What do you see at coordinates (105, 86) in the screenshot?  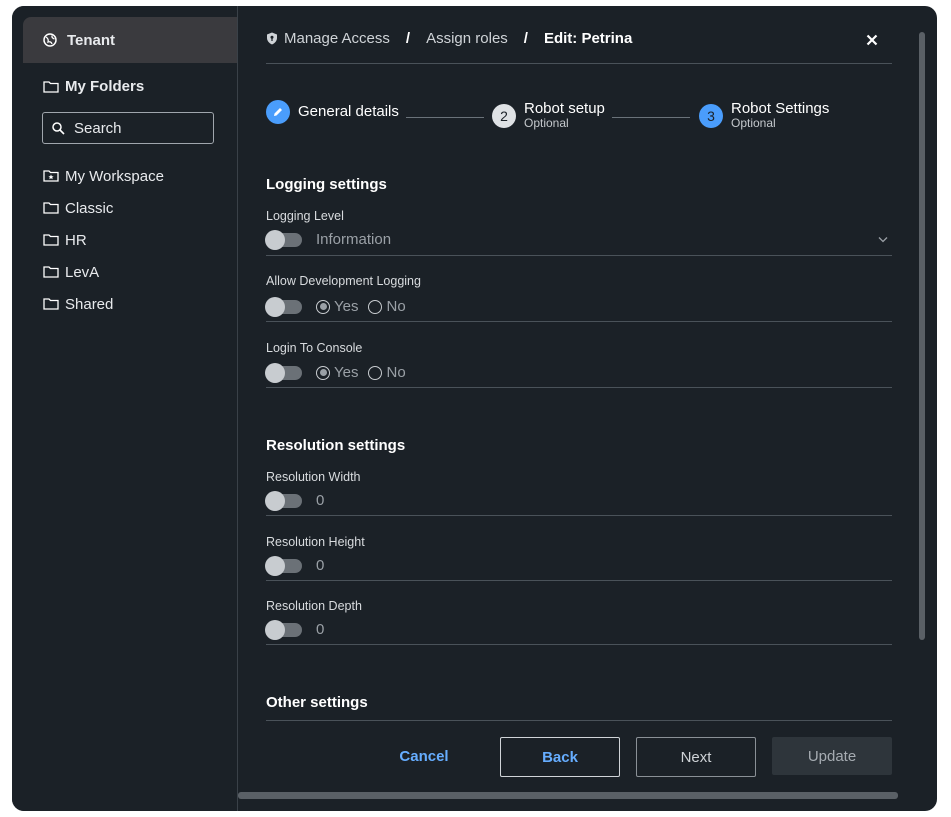 I see `my-folders-label: My Folders` at bounding box center [105, 86].